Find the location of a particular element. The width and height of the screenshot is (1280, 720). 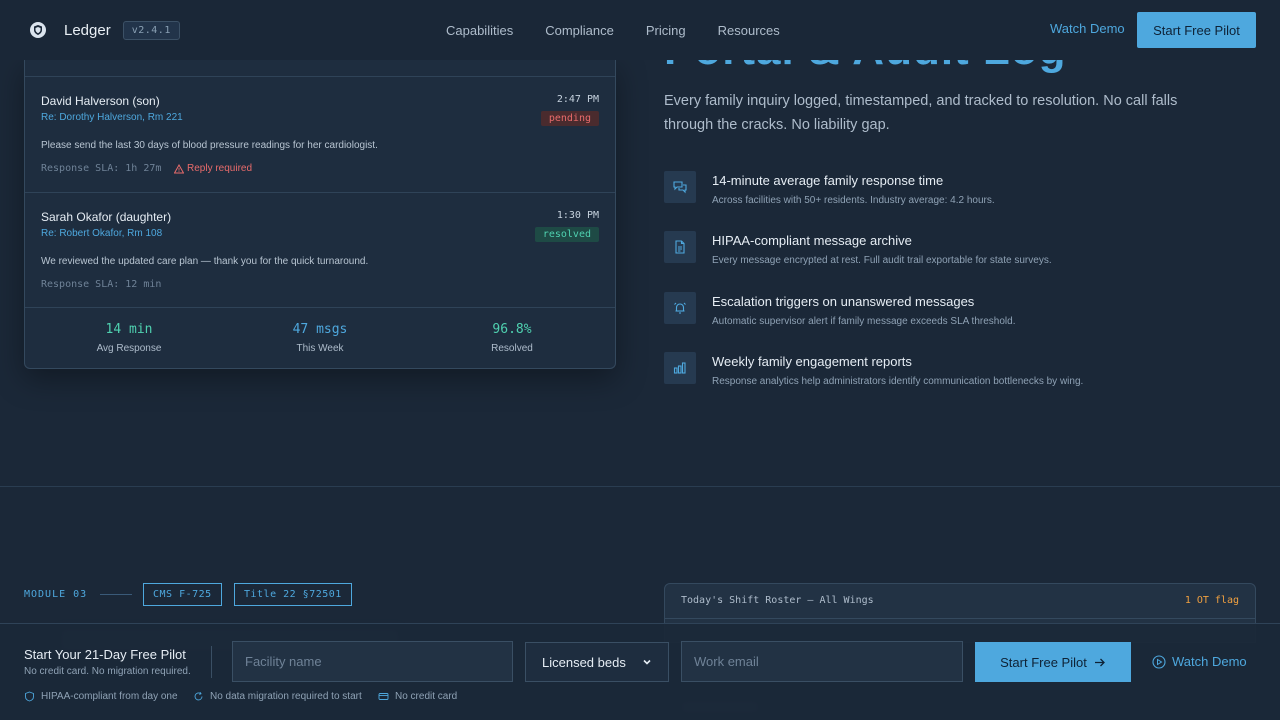

message-time: 1:30 PM is located at coordinates (577, 215).